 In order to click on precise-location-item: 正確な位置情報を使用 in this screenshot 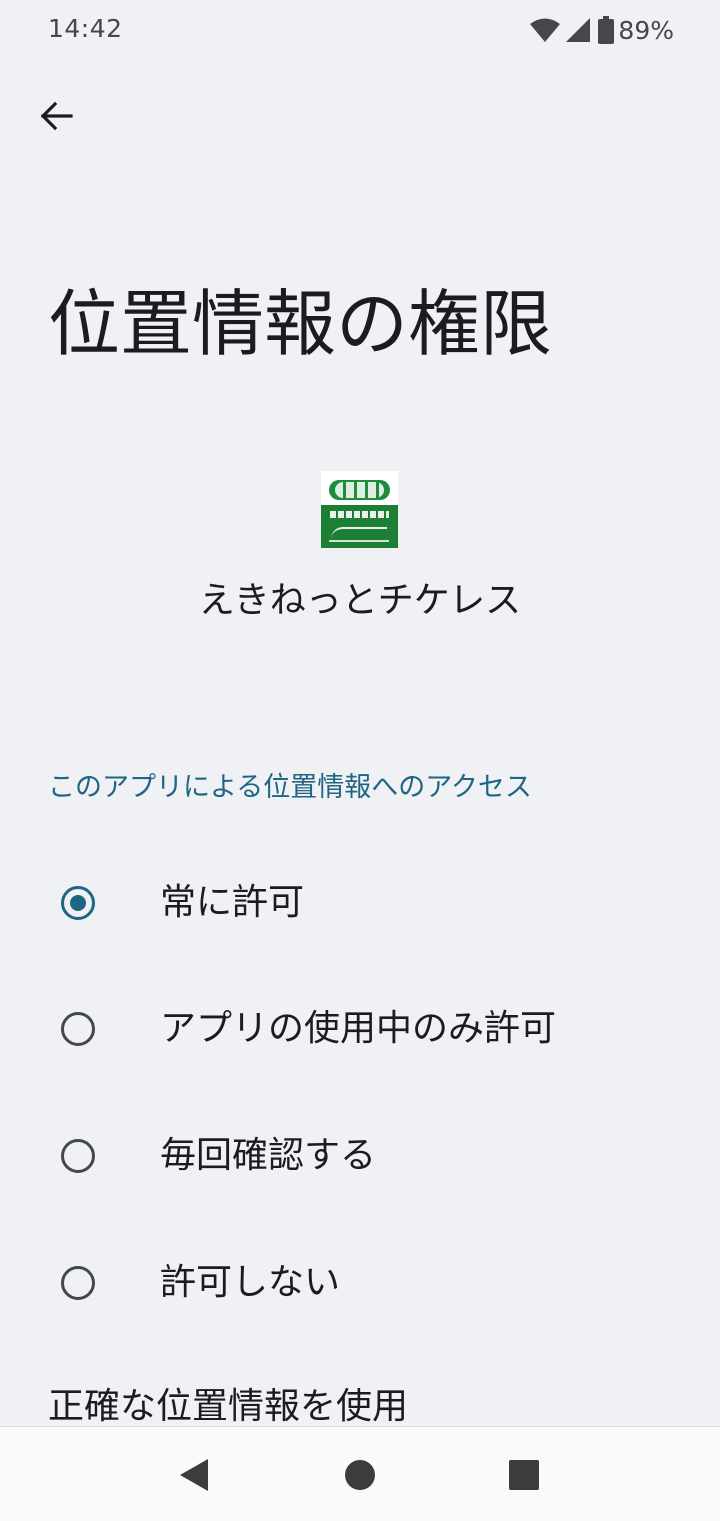, I will do `click(228, 1407)`.